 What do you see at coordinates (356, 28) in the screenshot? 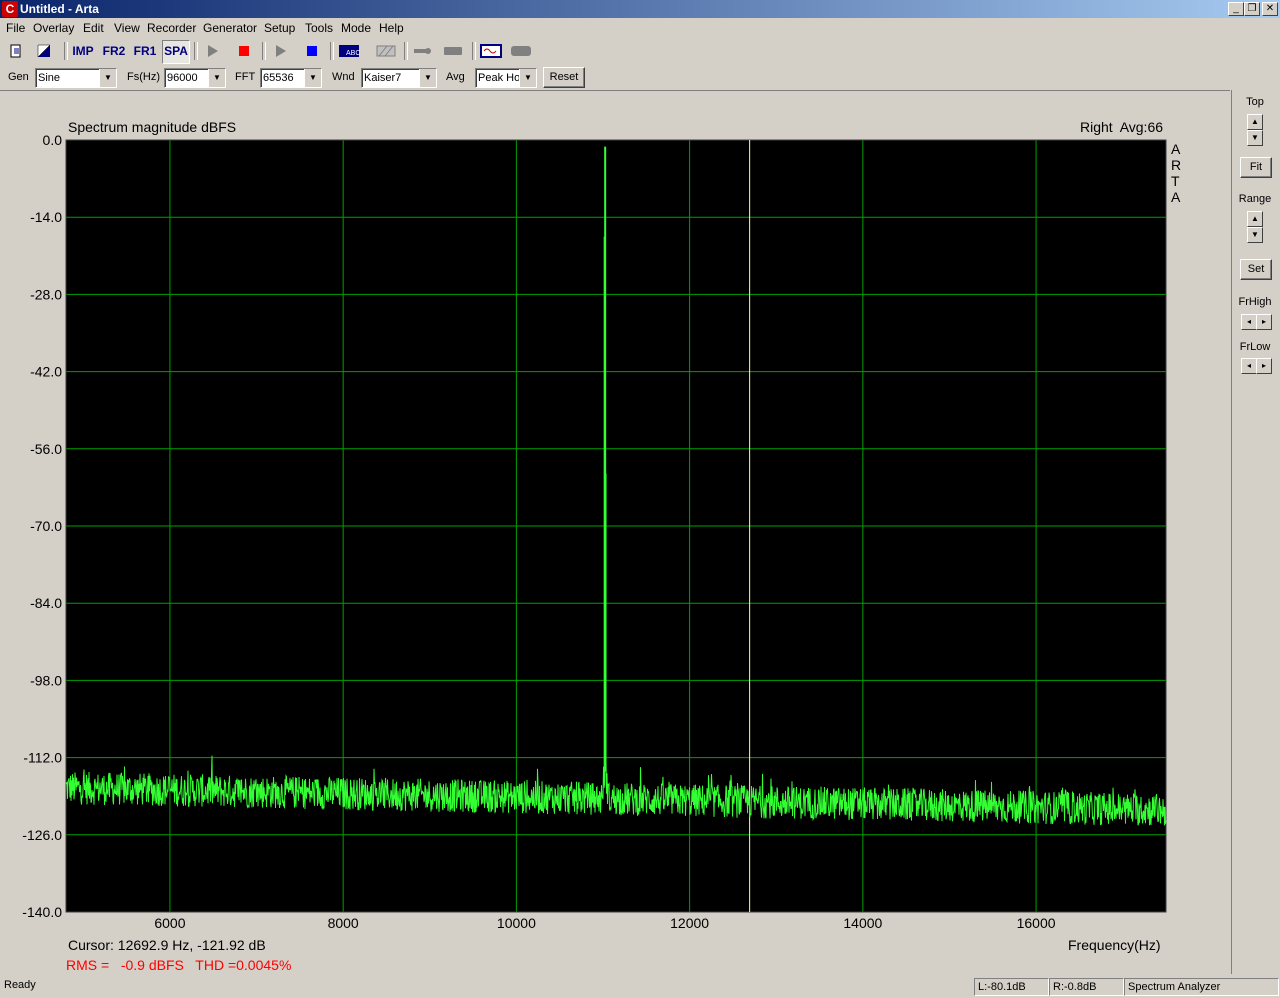
I see `menu-mode: Mode` at bounding box center [356, 28].